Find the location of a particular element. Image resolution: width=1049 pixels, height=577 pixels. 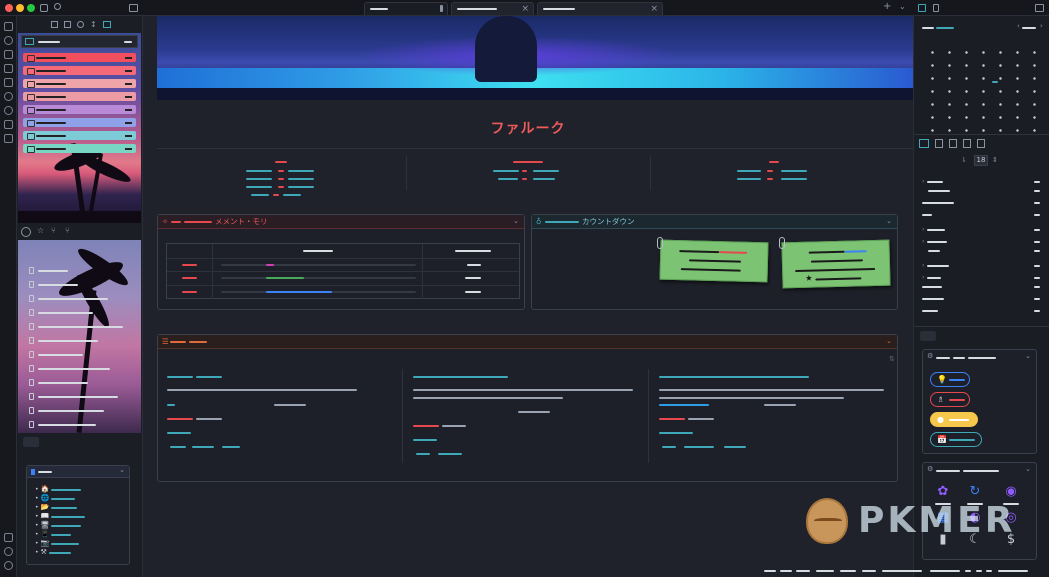

vault-icon is located at coordinates (8, 537).